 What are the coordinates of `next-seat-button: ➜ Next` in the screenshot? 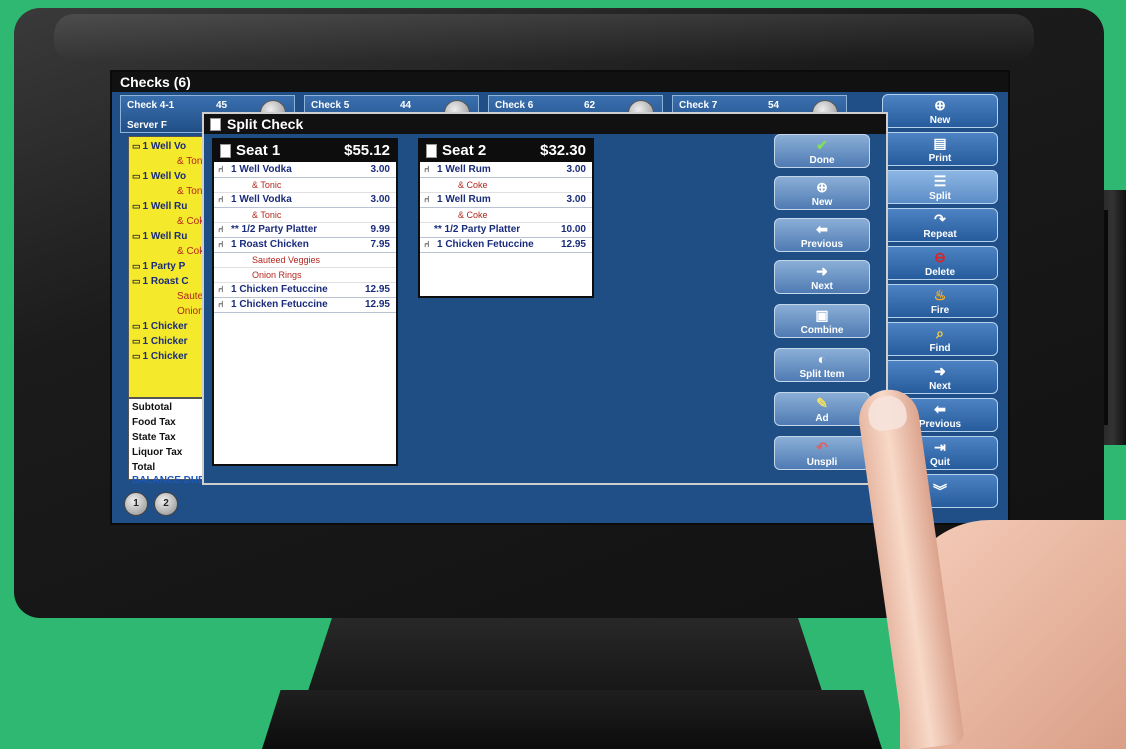 It's located at (822, 277).